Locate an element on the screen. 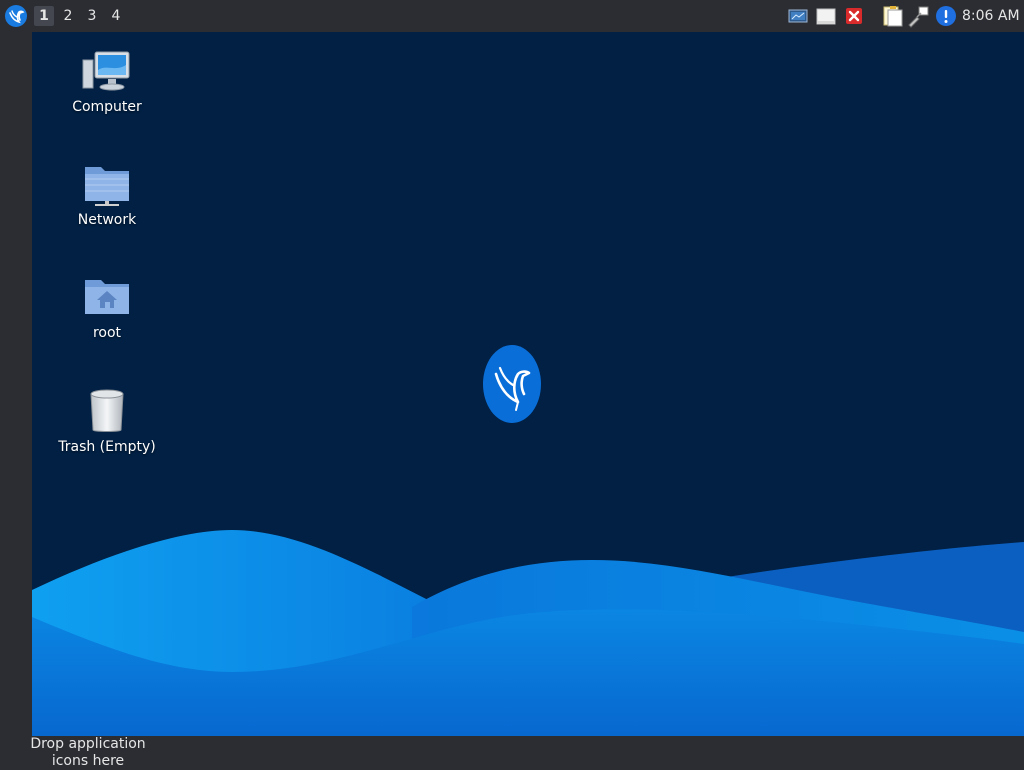 This screenshot has width=1024, height=770. computer-icon is located at coordinates (106, 71).